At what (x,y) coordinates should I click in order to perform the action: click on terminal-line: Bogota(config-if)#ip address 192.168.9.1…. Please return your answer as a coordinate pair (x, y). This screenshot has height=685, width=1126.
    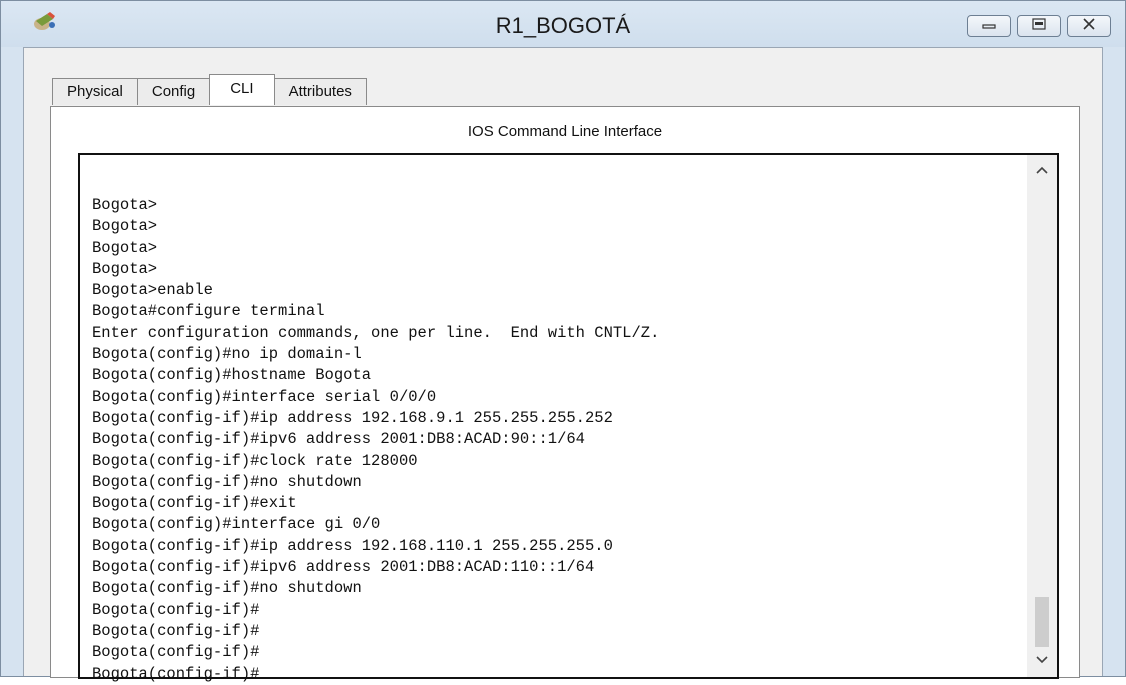
    Looking at the image, I should click on (352, 417).